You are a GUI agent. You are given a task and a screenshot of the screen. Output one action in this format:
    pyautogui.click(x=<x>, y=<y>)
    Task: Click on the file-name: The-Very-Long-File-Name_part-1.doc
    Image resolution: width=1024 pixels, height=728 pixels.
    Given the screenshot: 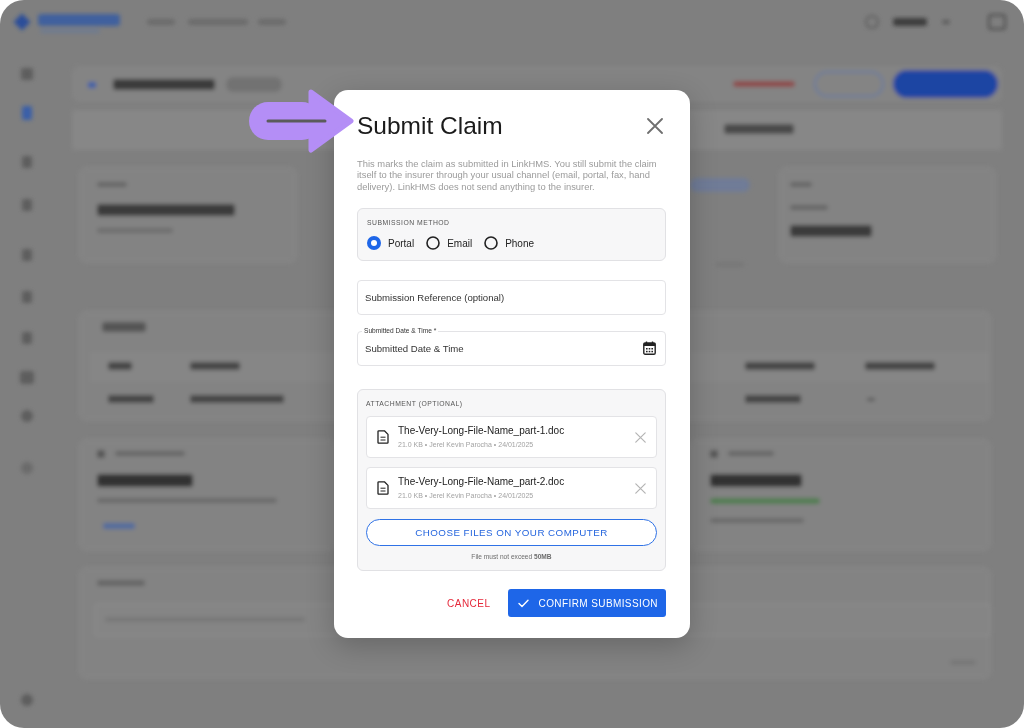 What is the action you would take?
    pyautogui.click(x=481, y=431)
    